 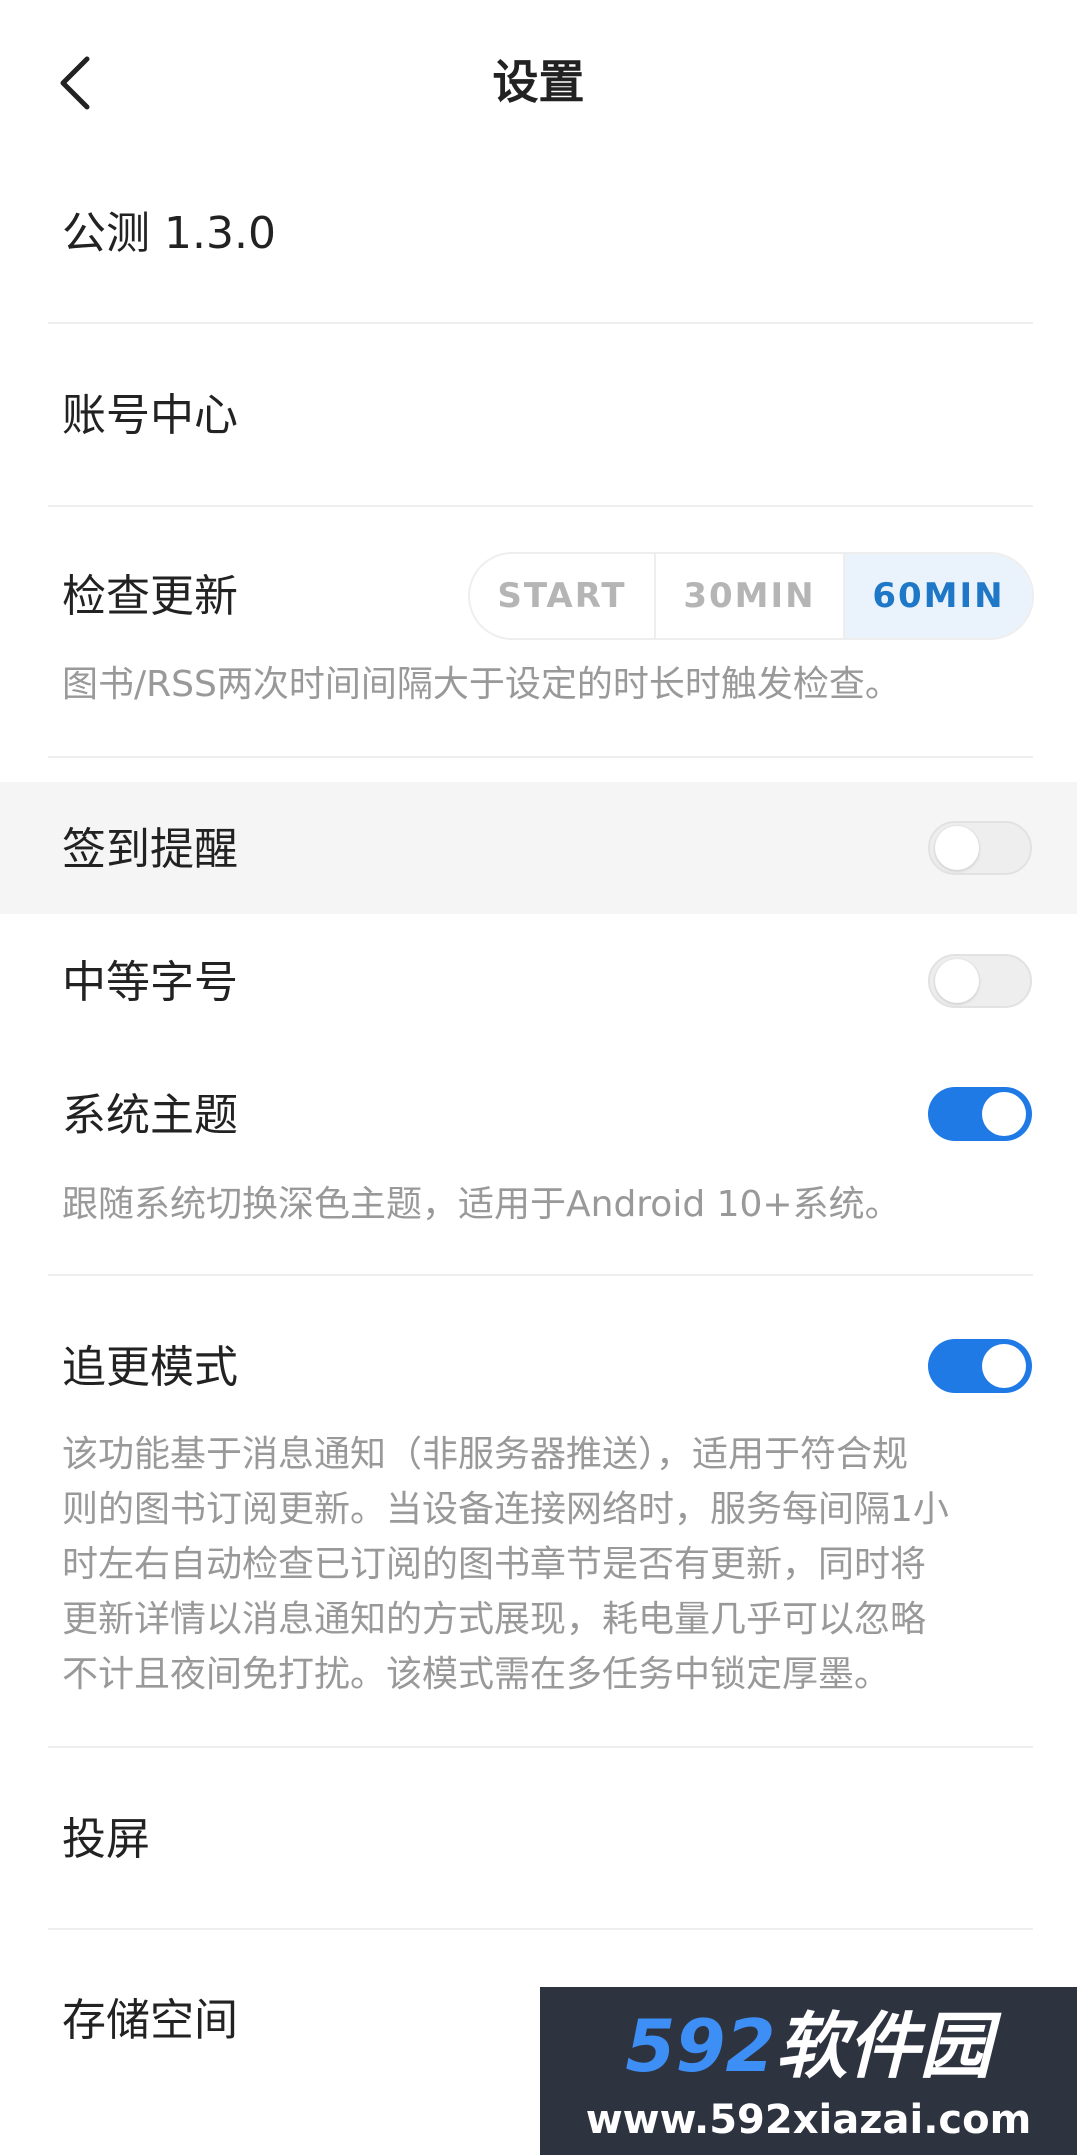 I want to click on description-line: 时左右自动检查已订阅的图书章节是否有更新，同时将, so click(x=494, y=1564).